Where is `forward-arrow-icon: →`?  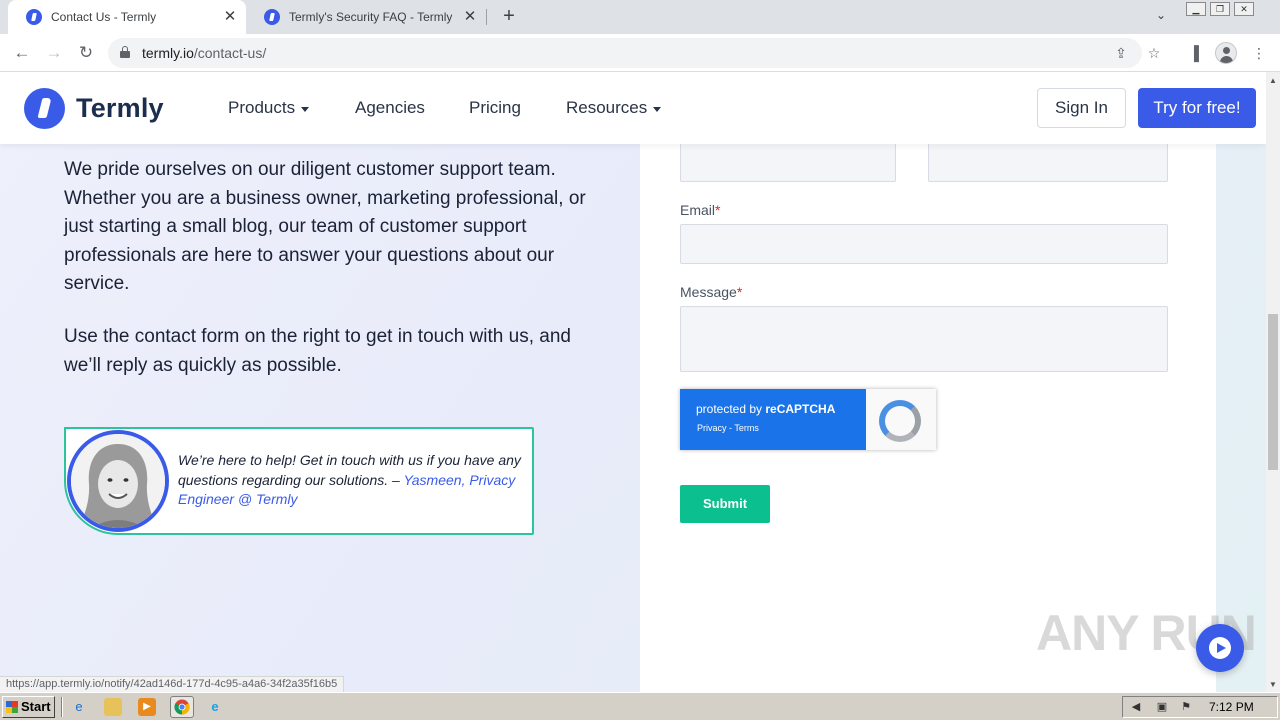
forward-arrow-icon: → is located at coordinates (54, 53).